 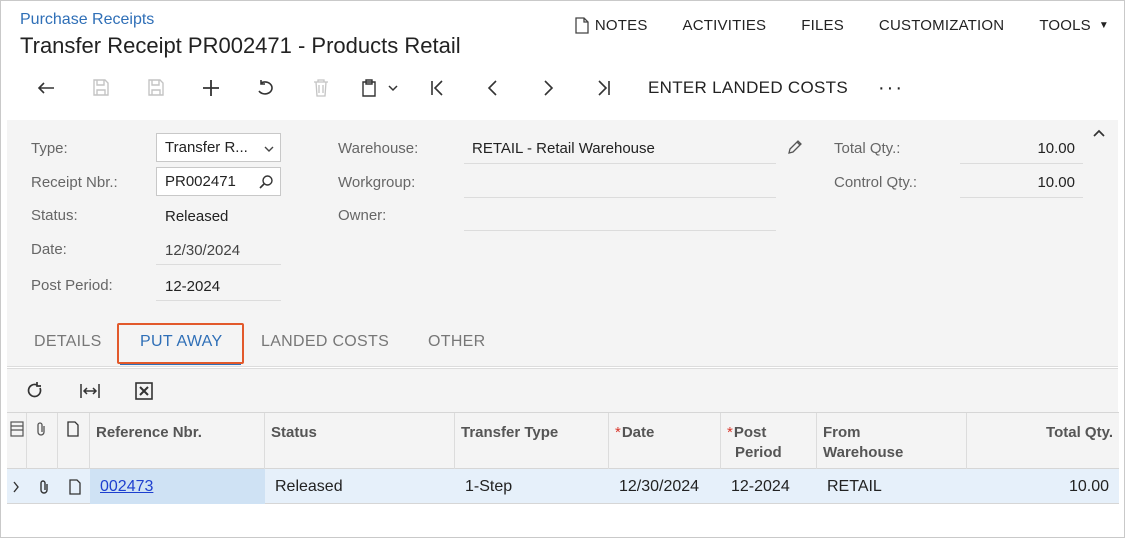 What do you see at coordinates (758, 452) in the screenshot?
I see `col-post-period-label-2: Period` at bounding box center [758, 452].